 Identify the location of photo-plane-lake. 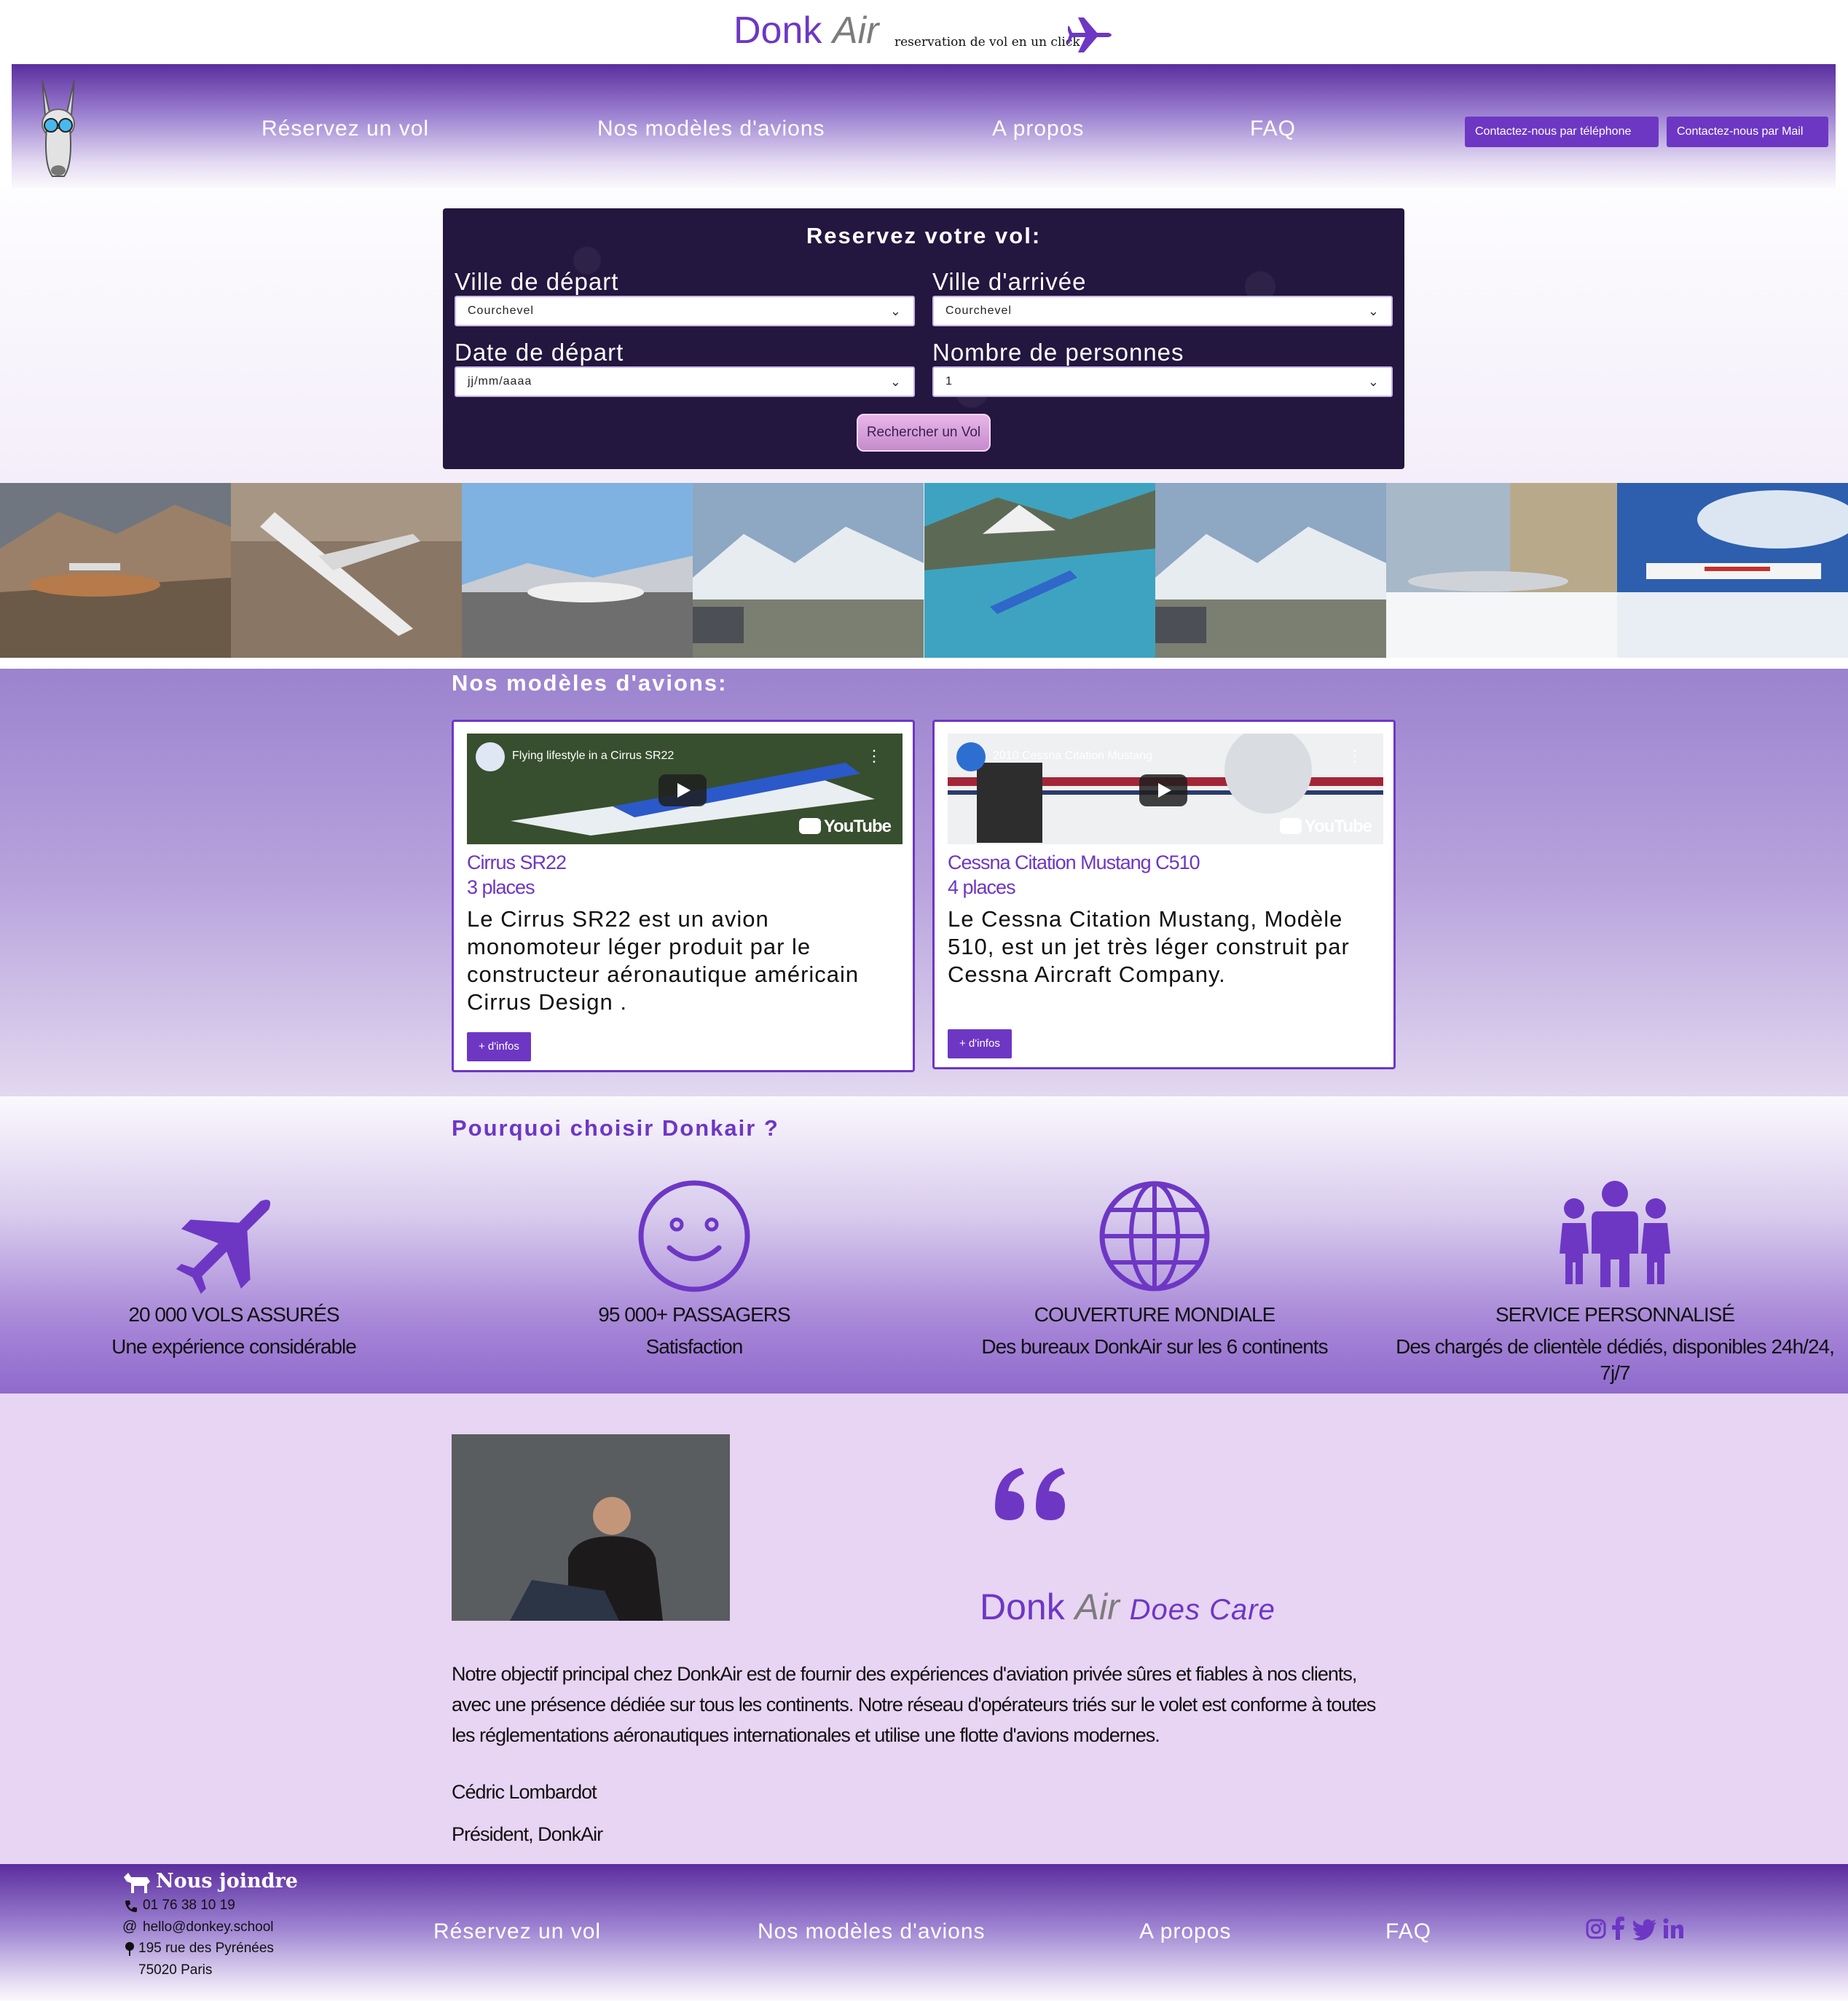
(1039, 570).